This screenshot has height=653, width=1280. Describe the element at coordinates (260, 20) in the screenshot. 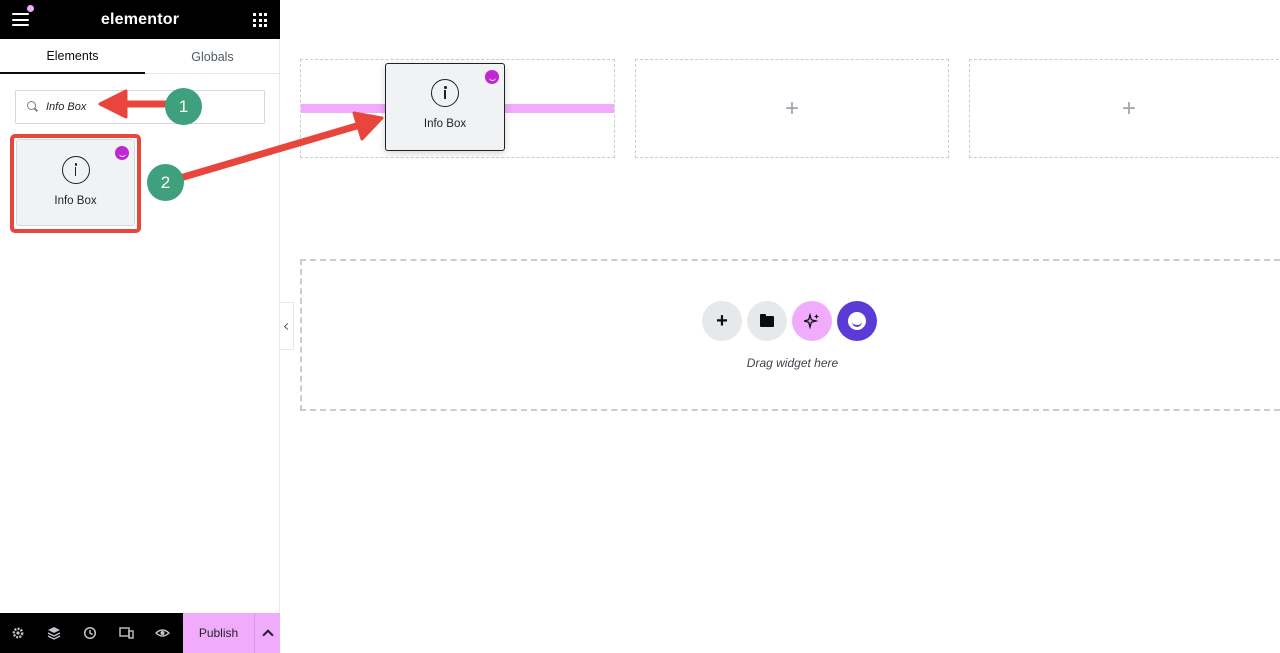

I see `widgets-grid-icon` at that location.